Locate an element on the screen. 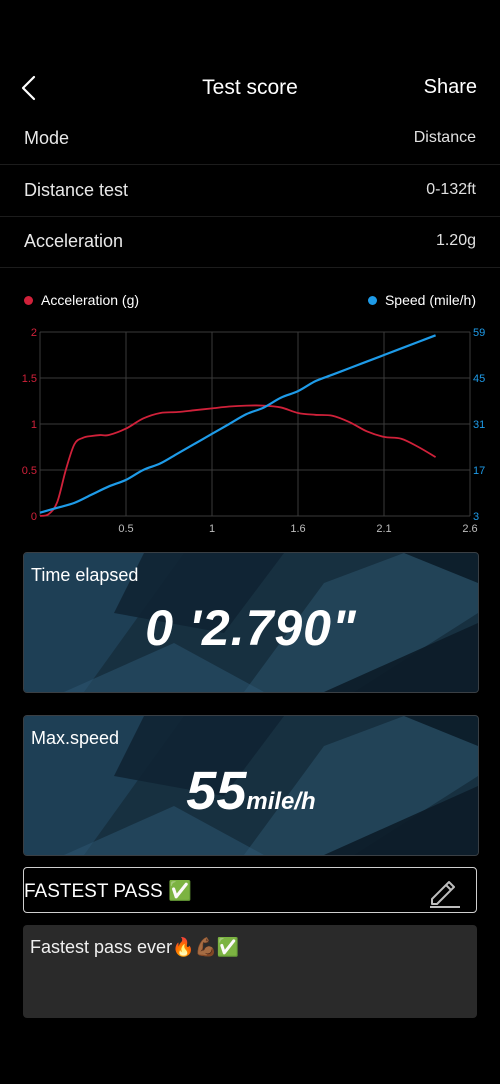  max-speed-value: 55 is located at coordinates (216, 791).